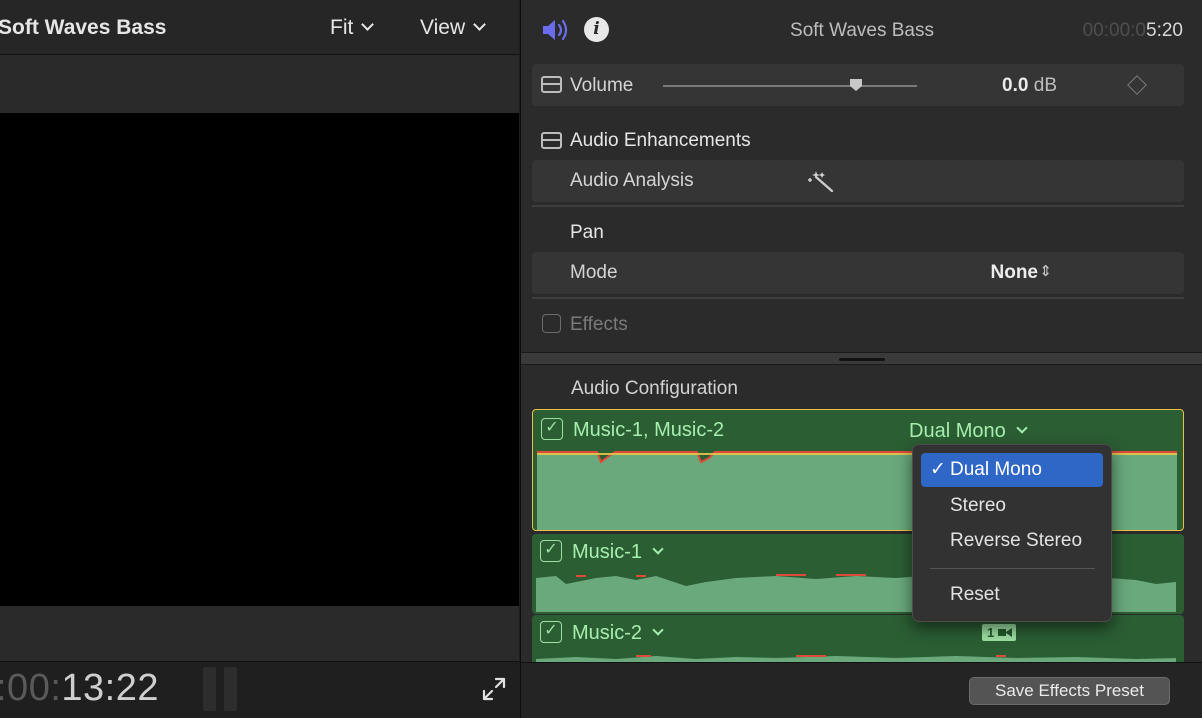  Describe the element at coordinates (858, 141) in the screenshot. I see `audio-enhancements-header: Audio Enhancements` at that location.